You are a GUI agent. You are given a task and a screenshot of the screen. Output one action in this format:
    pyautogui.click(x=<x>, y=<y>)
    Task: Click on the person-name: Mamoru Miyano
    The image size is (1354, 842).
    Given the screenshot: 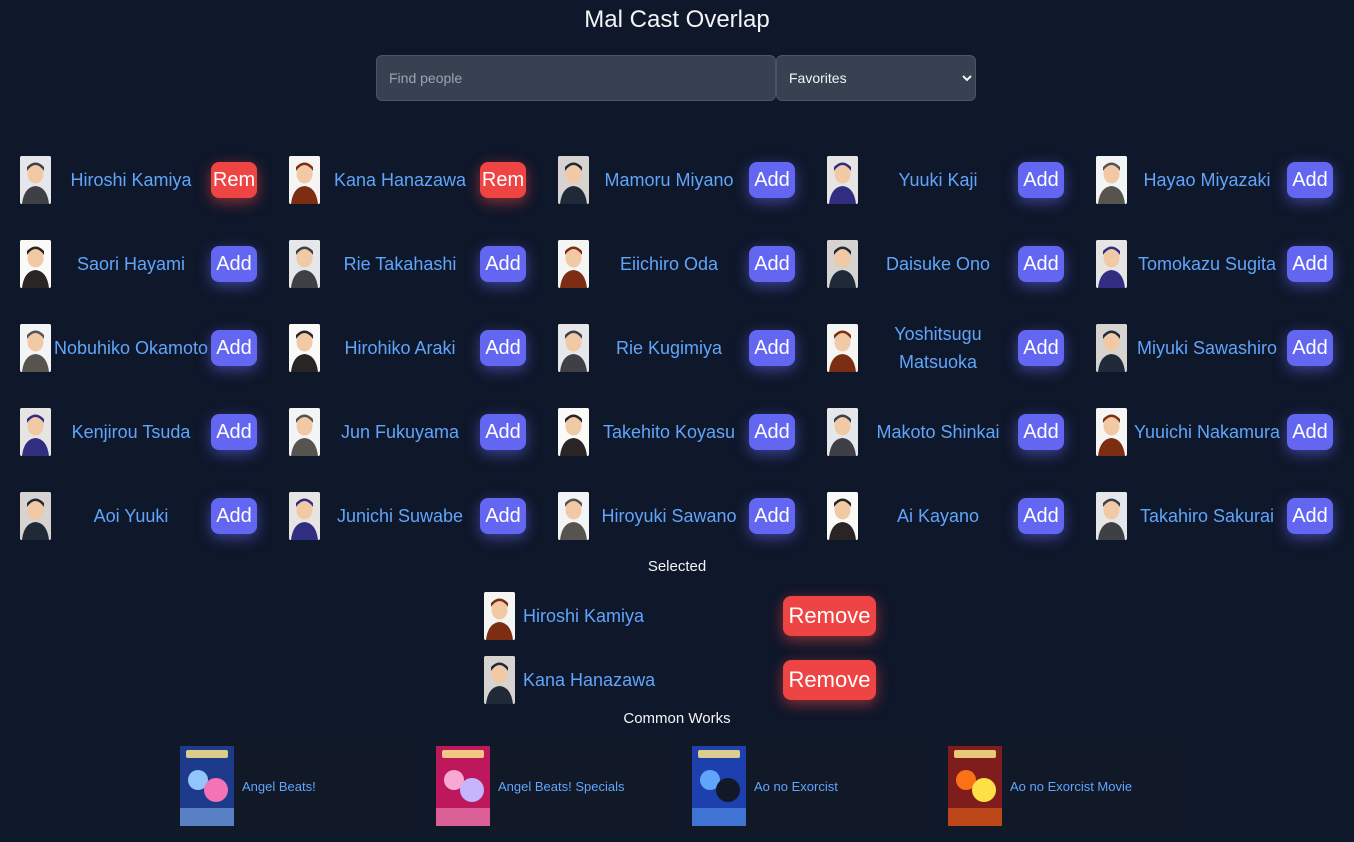 What is the action you would take?
    pyautogui.click(x=669, y=180)
    